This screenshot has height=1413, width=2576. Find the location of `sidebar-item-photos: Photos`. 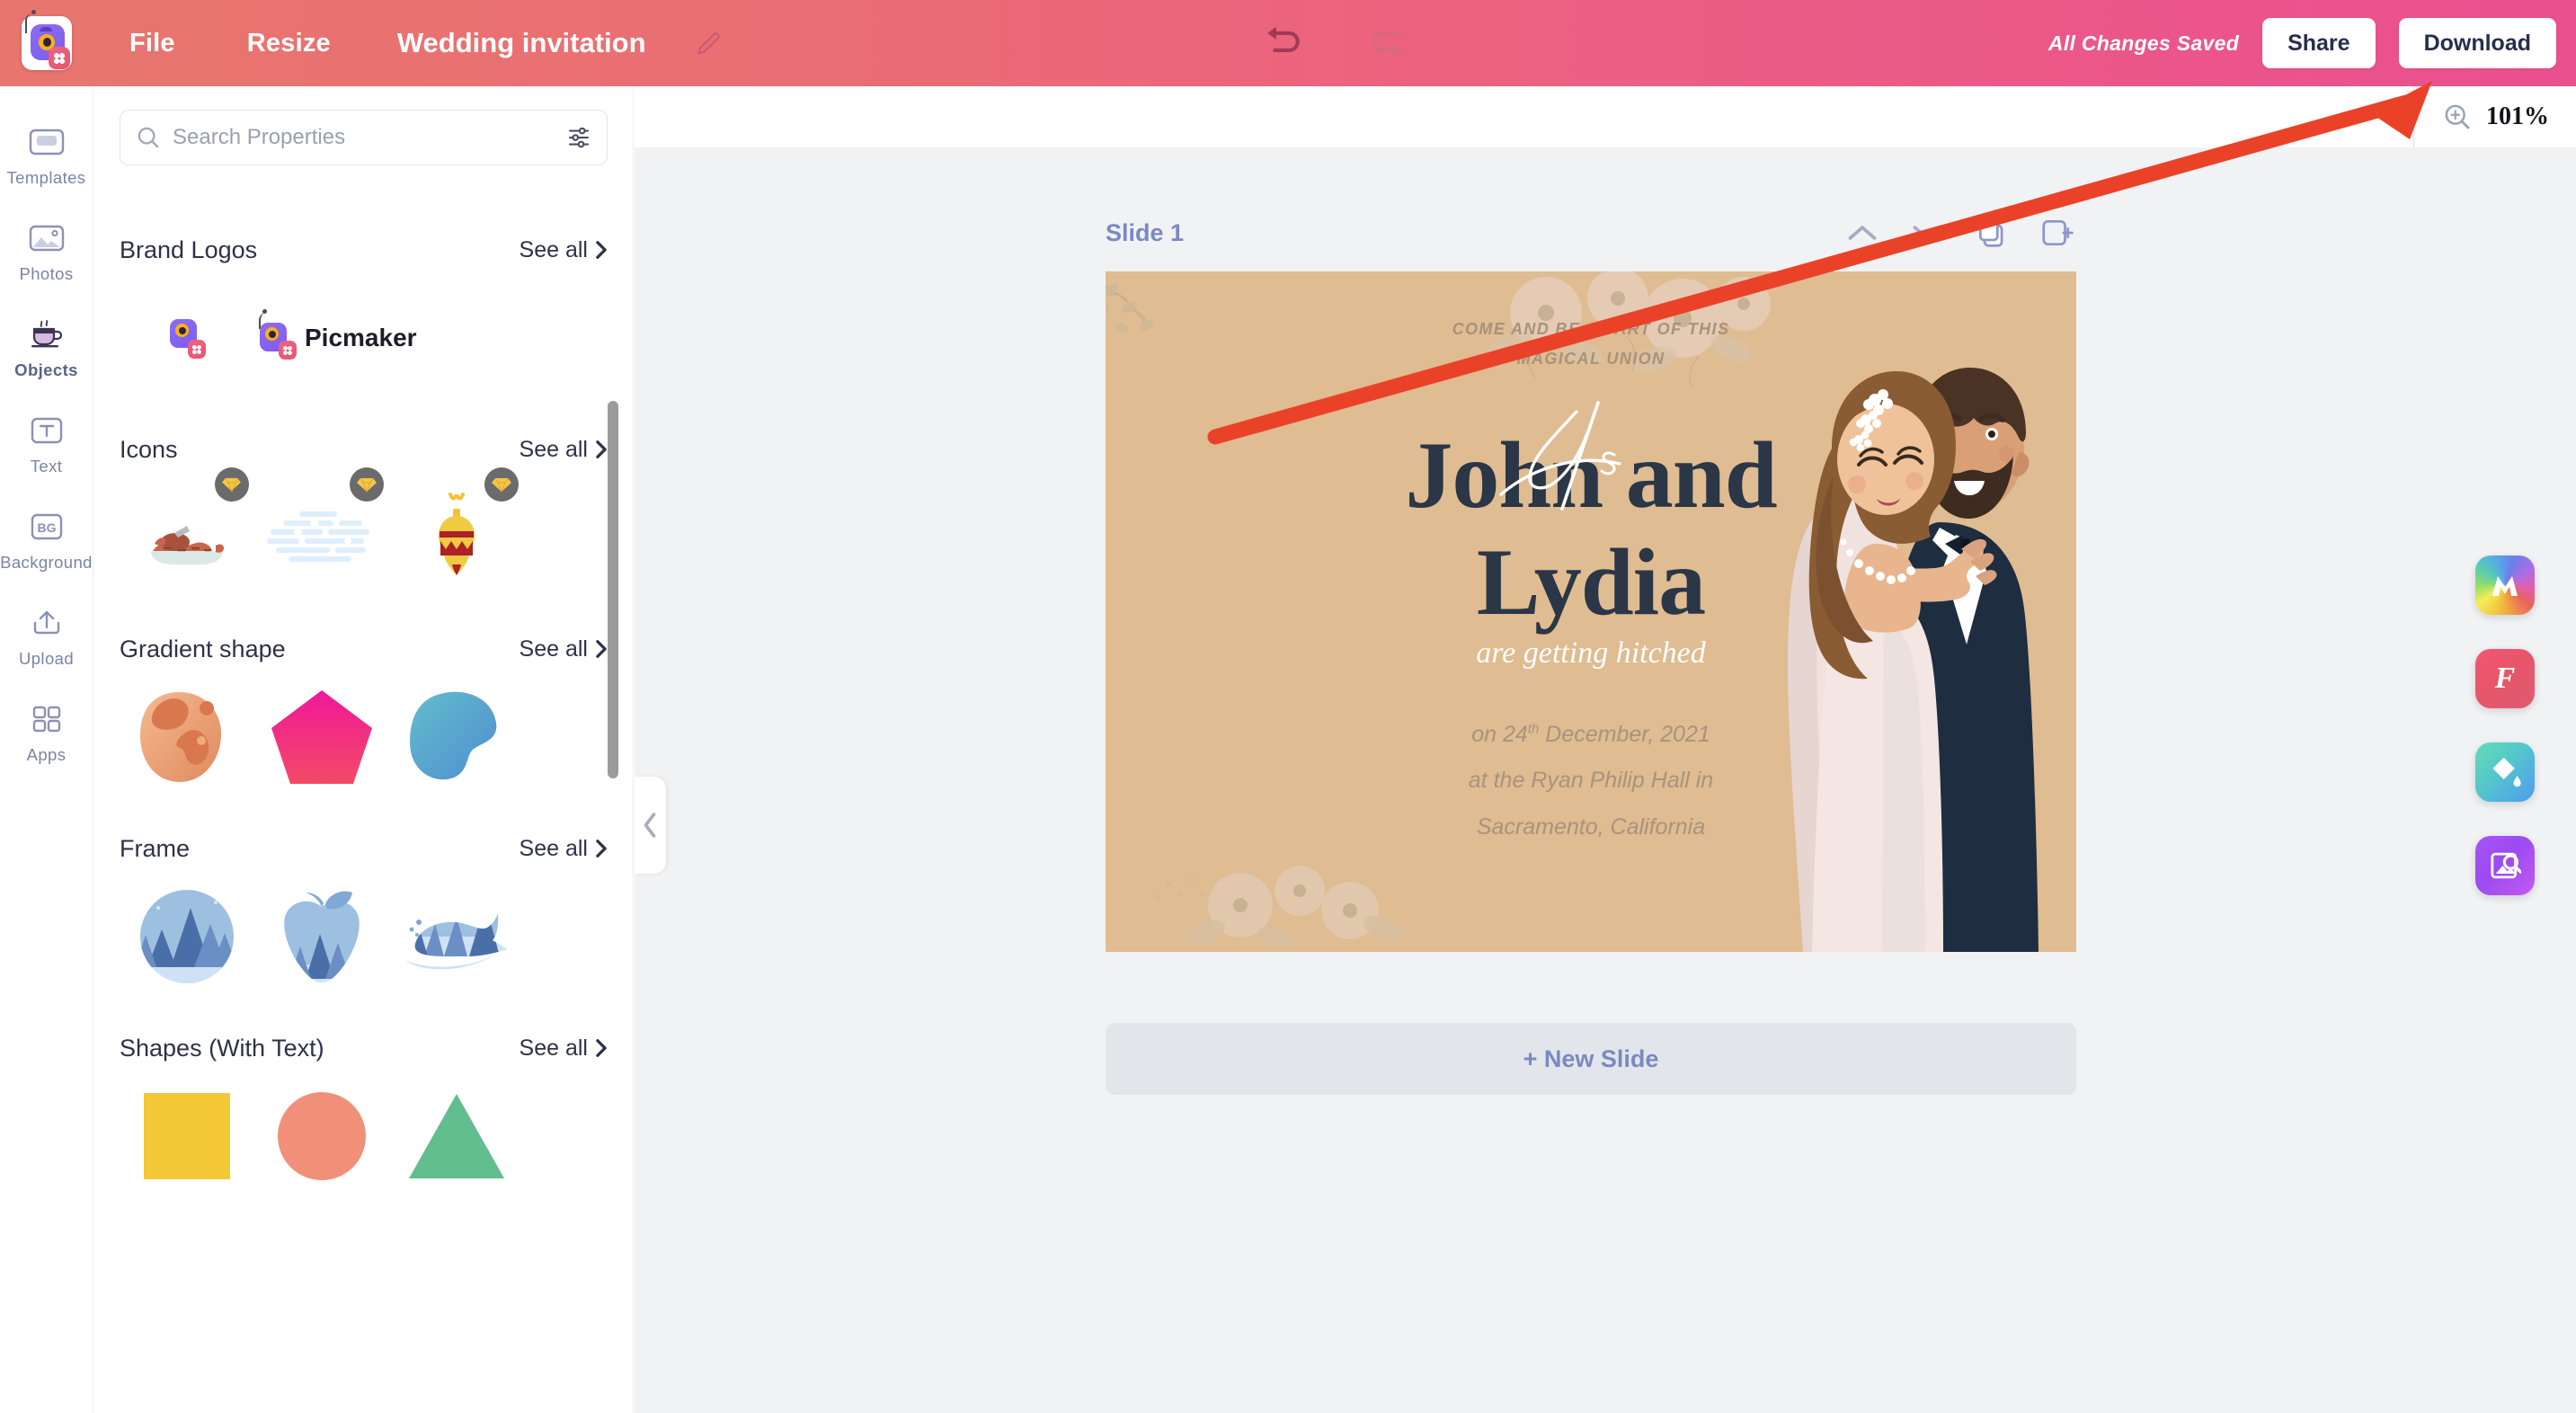

sidebar-item-photos: Photos is located at coordinates (46, 252).